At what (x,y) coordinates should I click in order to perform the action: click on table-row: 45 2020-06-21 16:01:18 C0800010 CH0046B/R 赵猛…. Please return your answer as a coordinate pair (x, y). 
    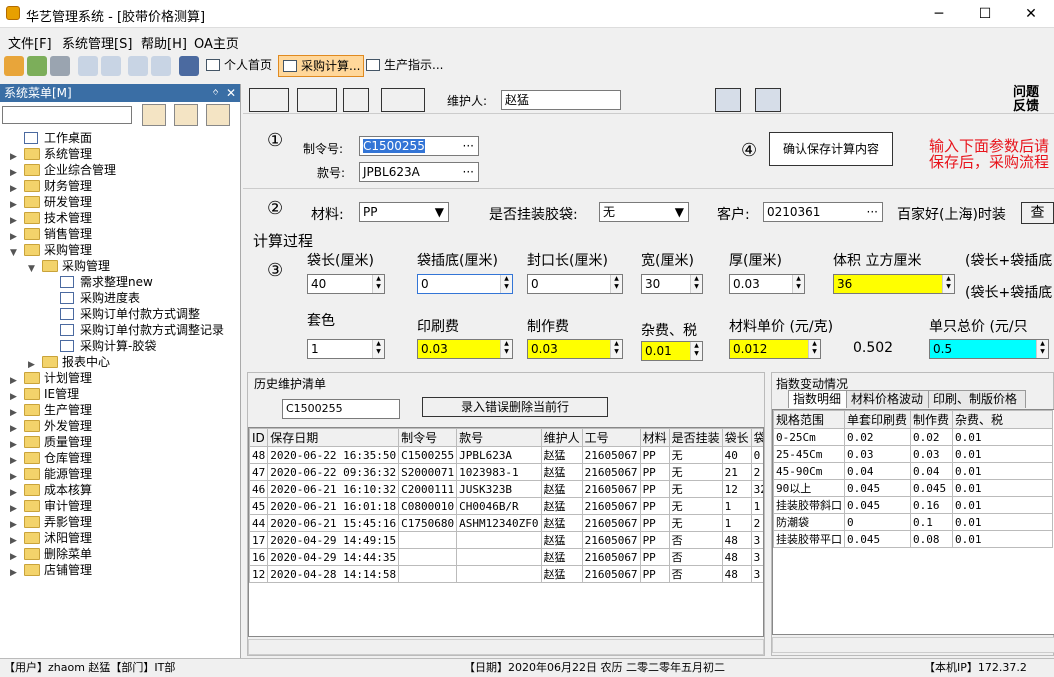
    Looking at the image, I should click on (506, 506).